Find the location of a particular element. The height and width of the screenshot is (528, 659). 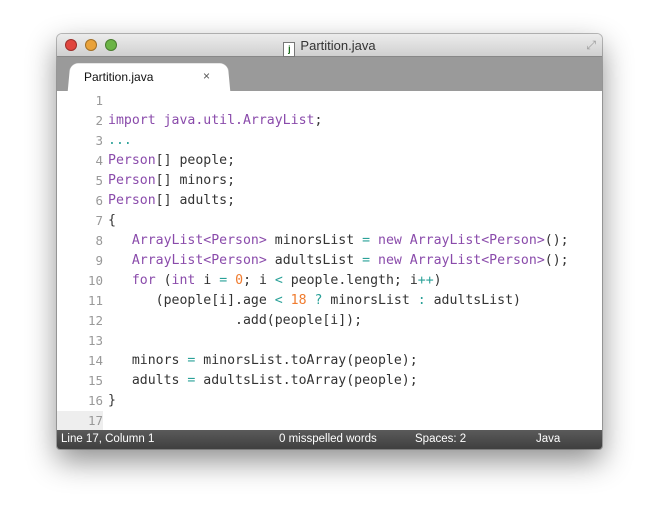

code-line: 5 Person[] minors; is located at coordinates (329, 181).